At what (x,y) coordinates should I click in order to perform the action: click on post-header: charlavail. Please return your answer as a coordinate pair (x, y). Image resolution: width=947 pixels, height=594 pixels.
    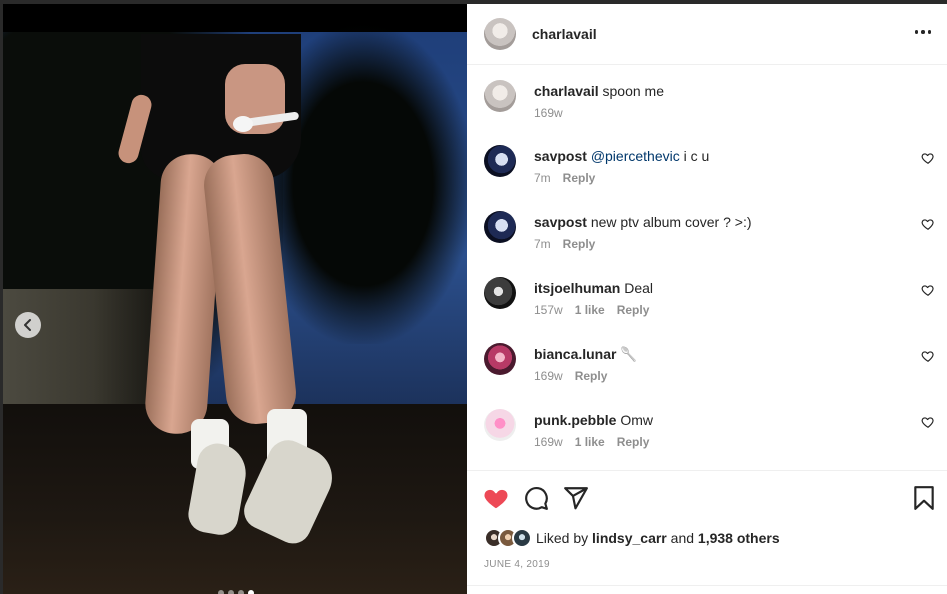
    Looking at the image, I should click on (707, 34).